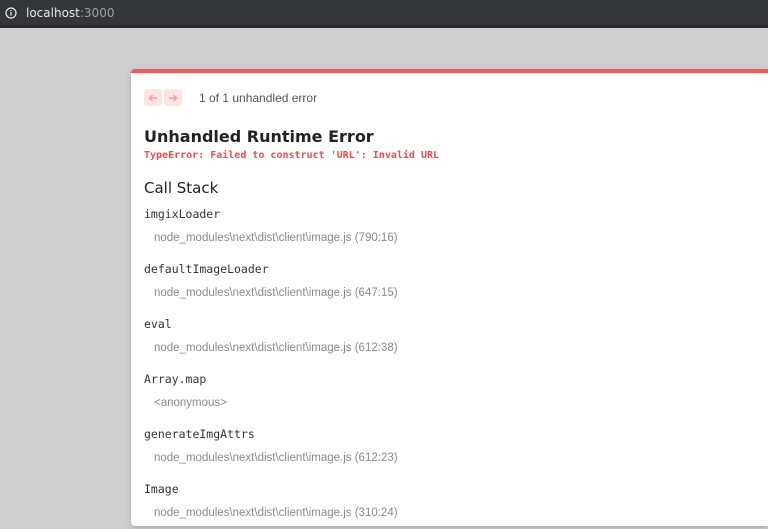 The image size is (768, 529). Describe the element at coordinates (53, 12) in the screenshot. I see `url-host: localhost` at that location.